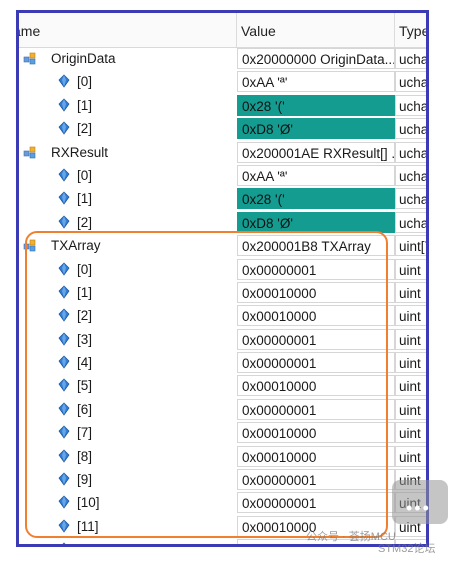 Image resolution: width=455 pixels, height=561 pixels. What do you see at coordinates (85, 456) in the screenshot?
I see `row-name: [8]` at bounding box center [85, 456].